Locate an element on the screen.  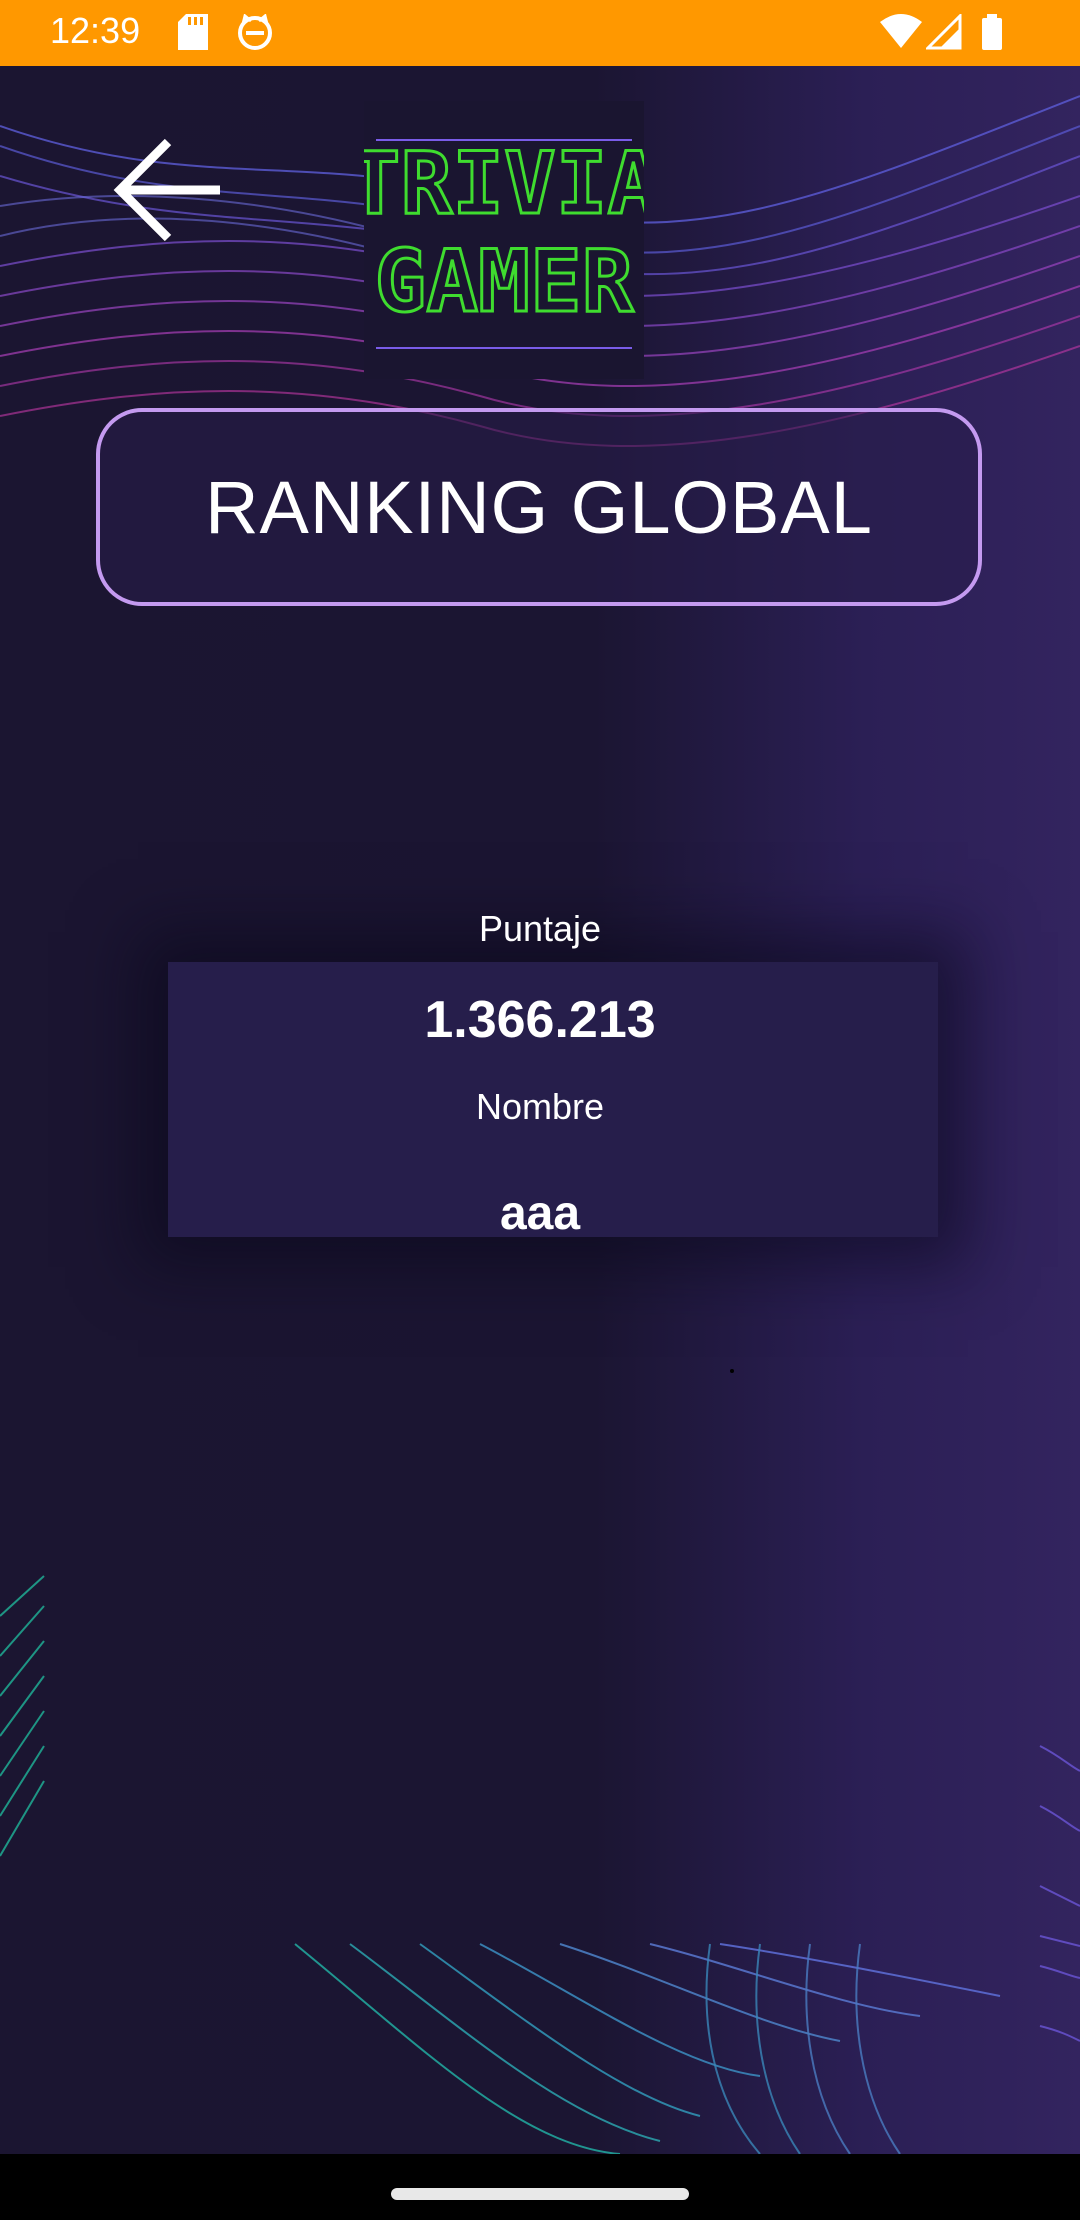
name-label: Nombre is located at coordinates (540, 1106).